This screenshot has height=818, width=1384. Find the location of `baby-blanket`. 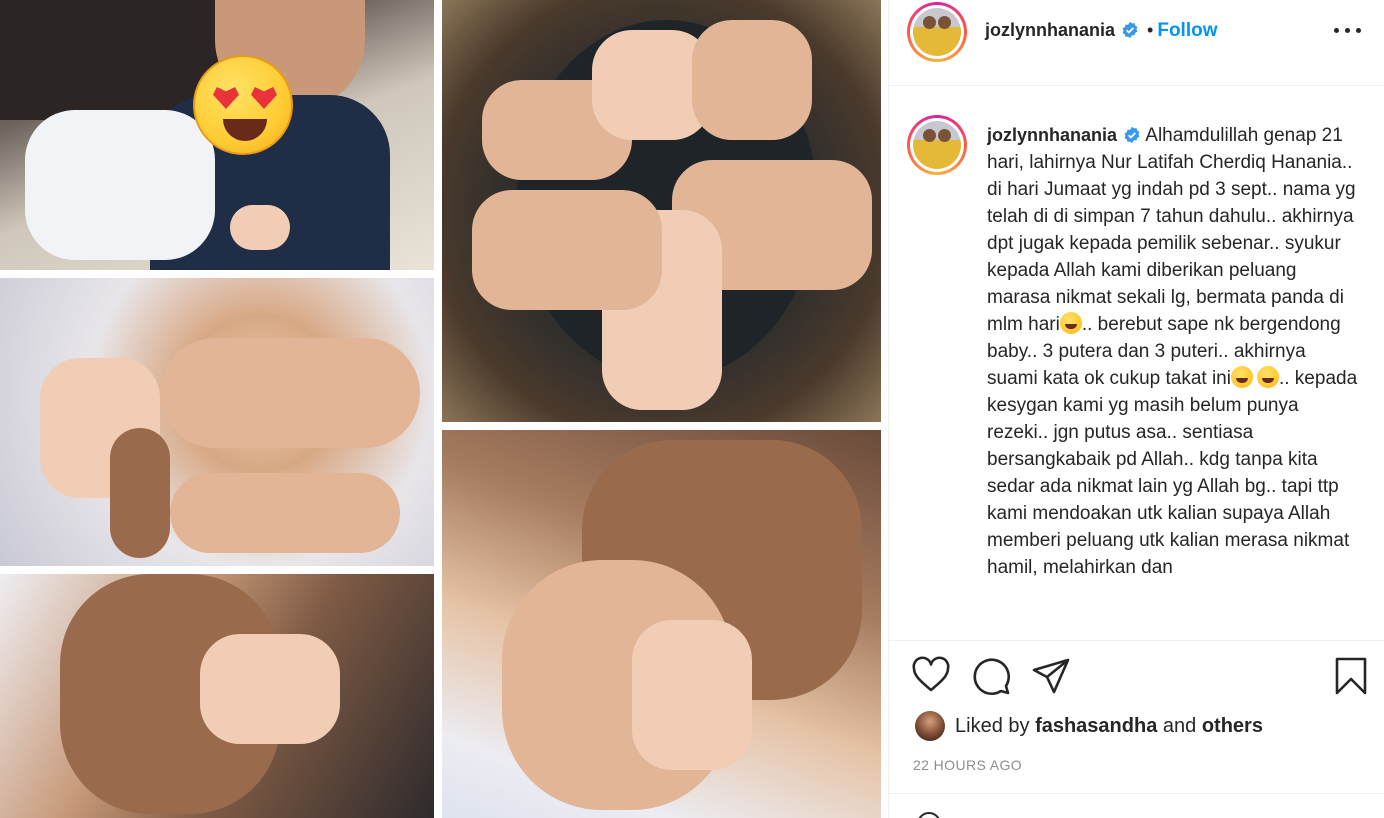

baby-blanket is located at coordinates (120, 185).